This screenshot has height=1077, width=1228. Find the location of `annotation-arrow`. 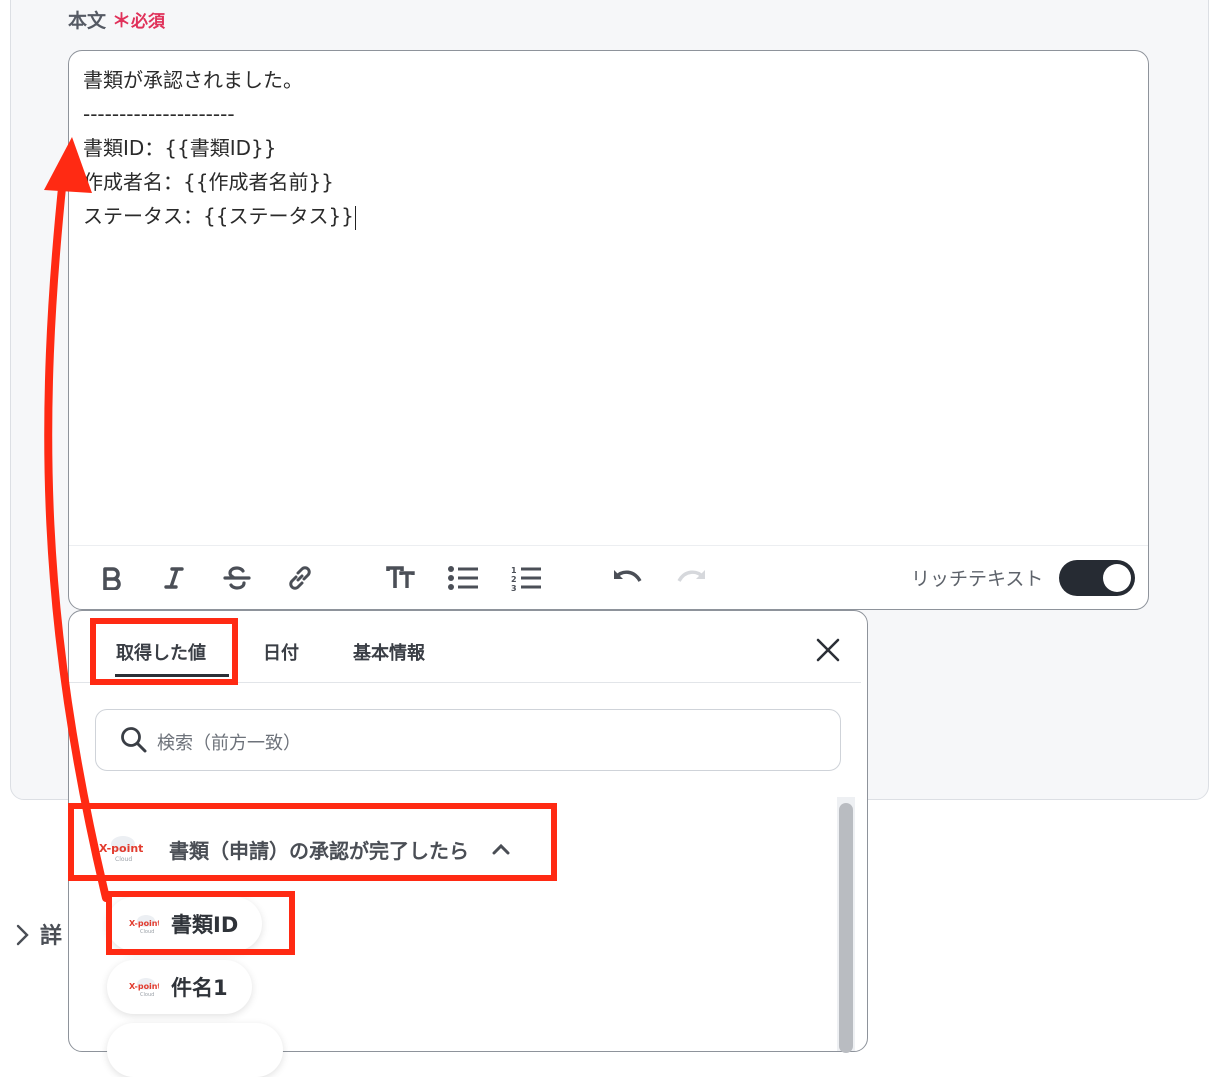

annotation-arrow is located at coordinates (77, 519).